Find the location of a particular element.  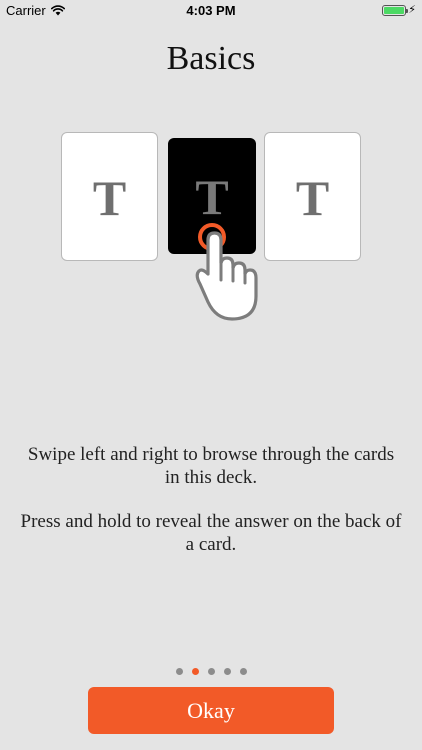

battery-indicator: ⚡︎ is located at coordinates (399, 10).